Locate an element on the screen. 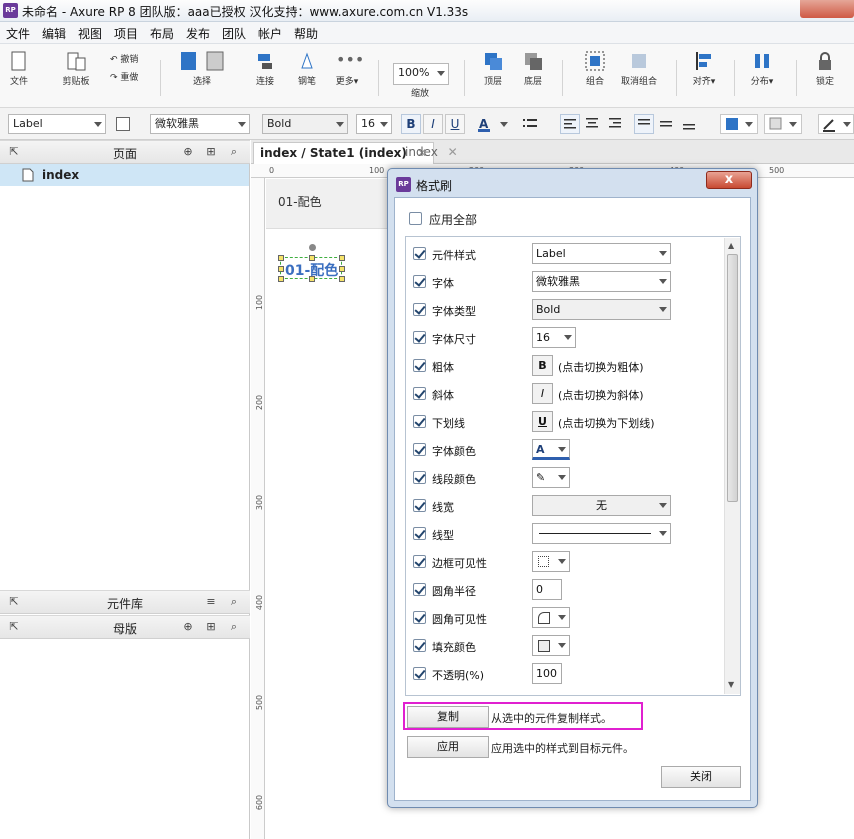 The height and width of the screenshot is (839, 854). menu-account: 帐户 is located at coordinates (270, 33).